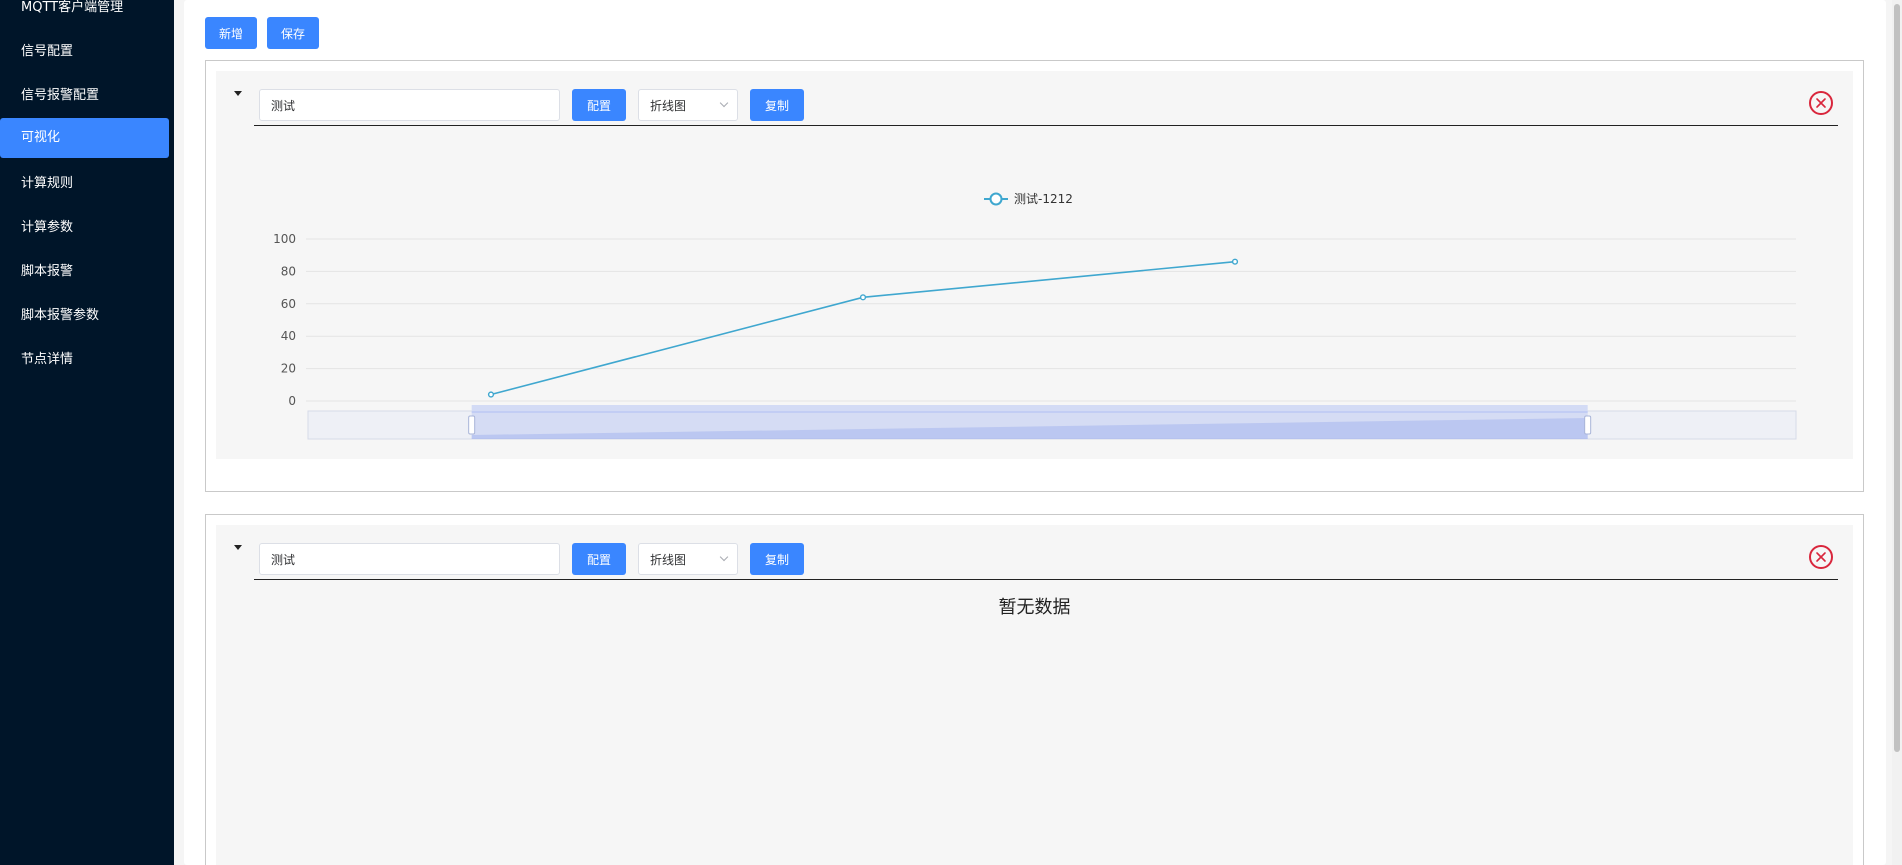 The image size is (1902, 865). Describe the element at coordinates (262, 33) in the screenshot. I see `top-actions: 新增 保存` at that location.